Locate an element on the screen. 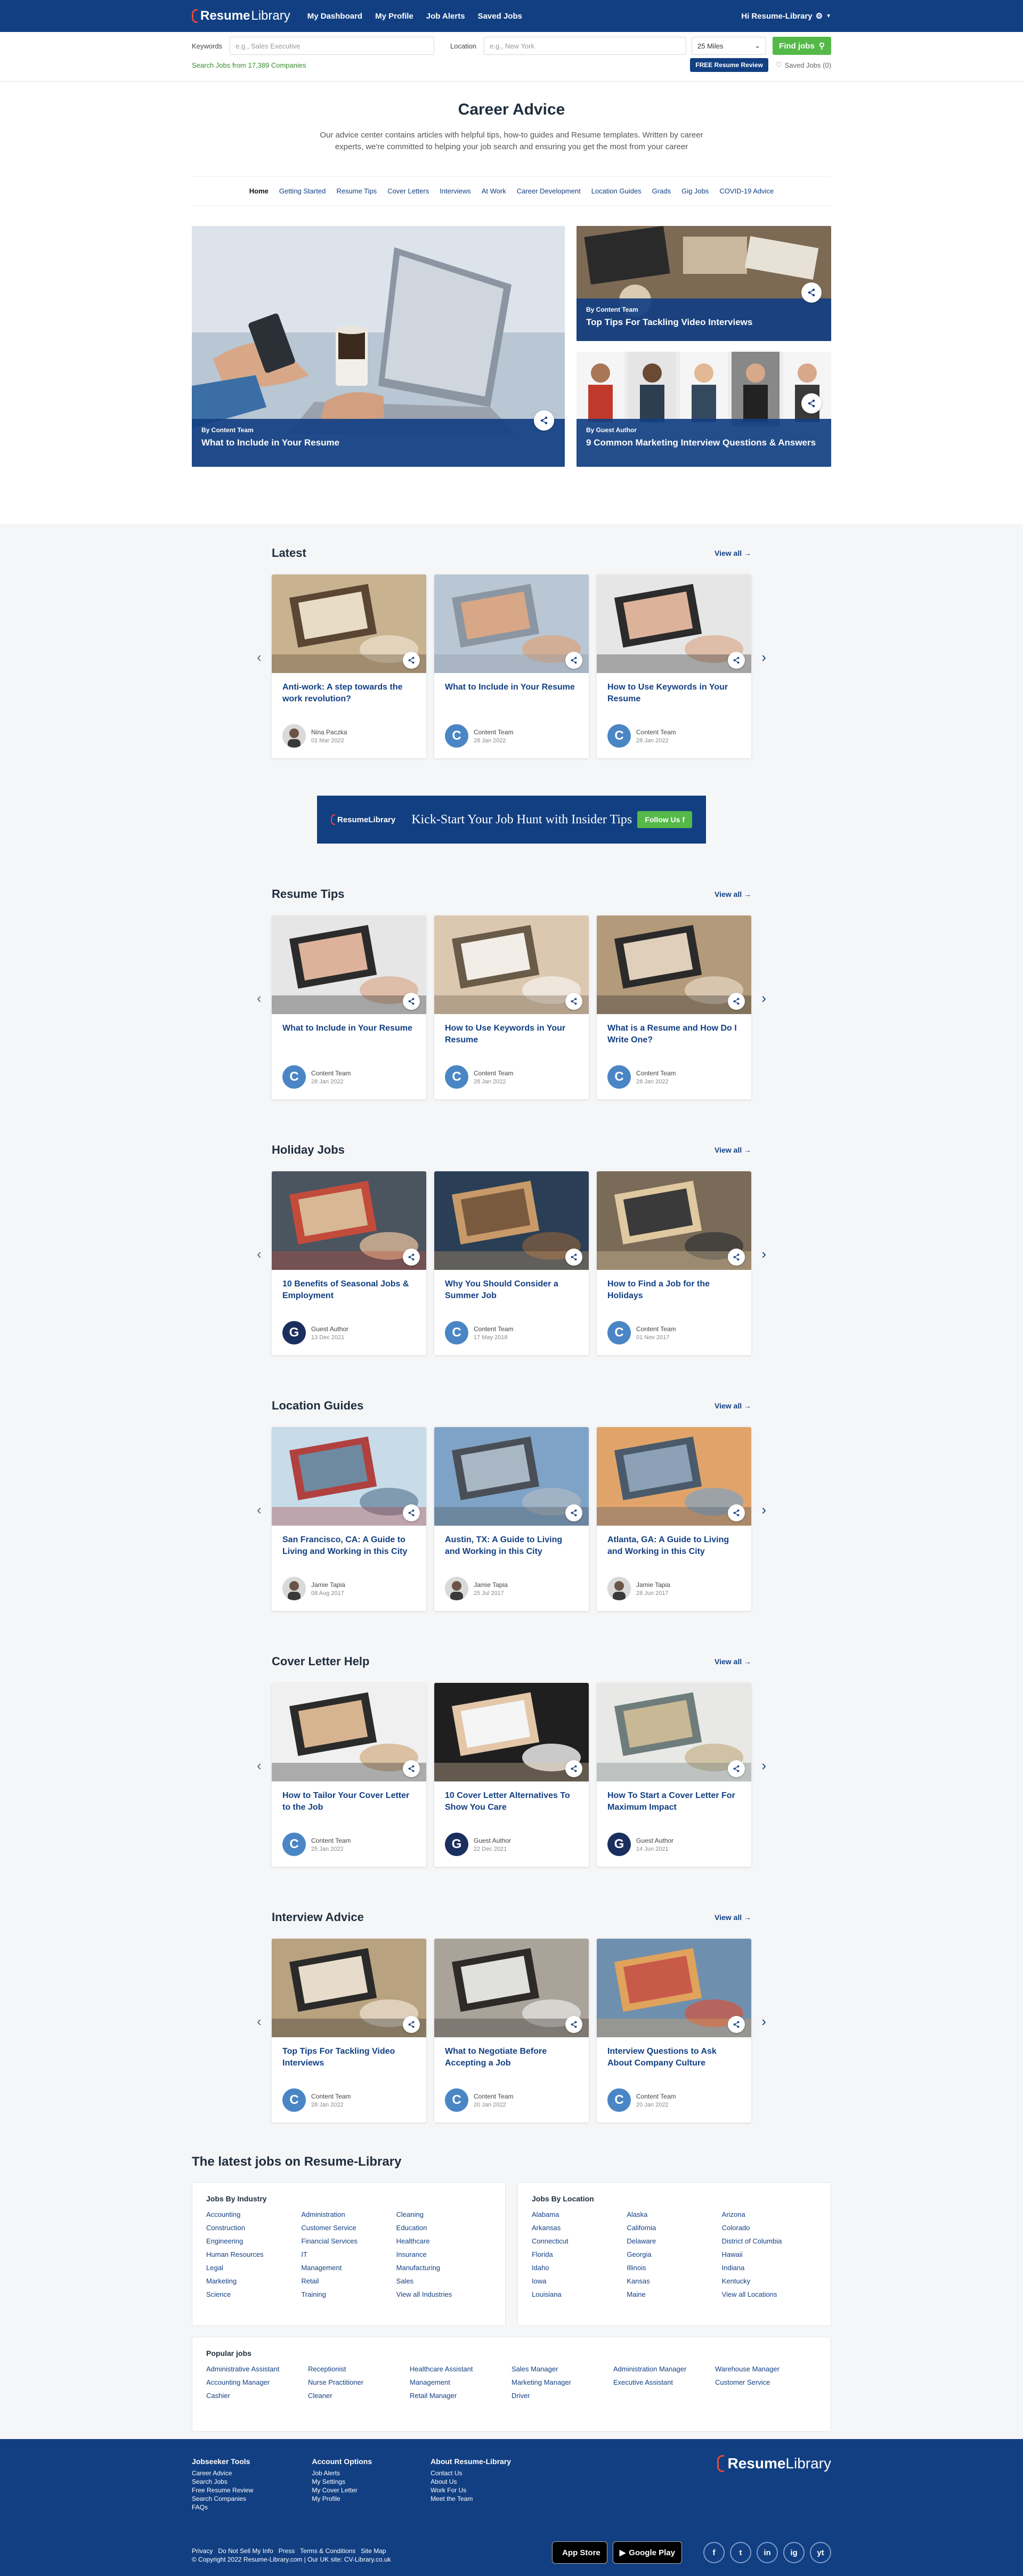  job-link: Financial Services is located at coordinates (349, 2241).